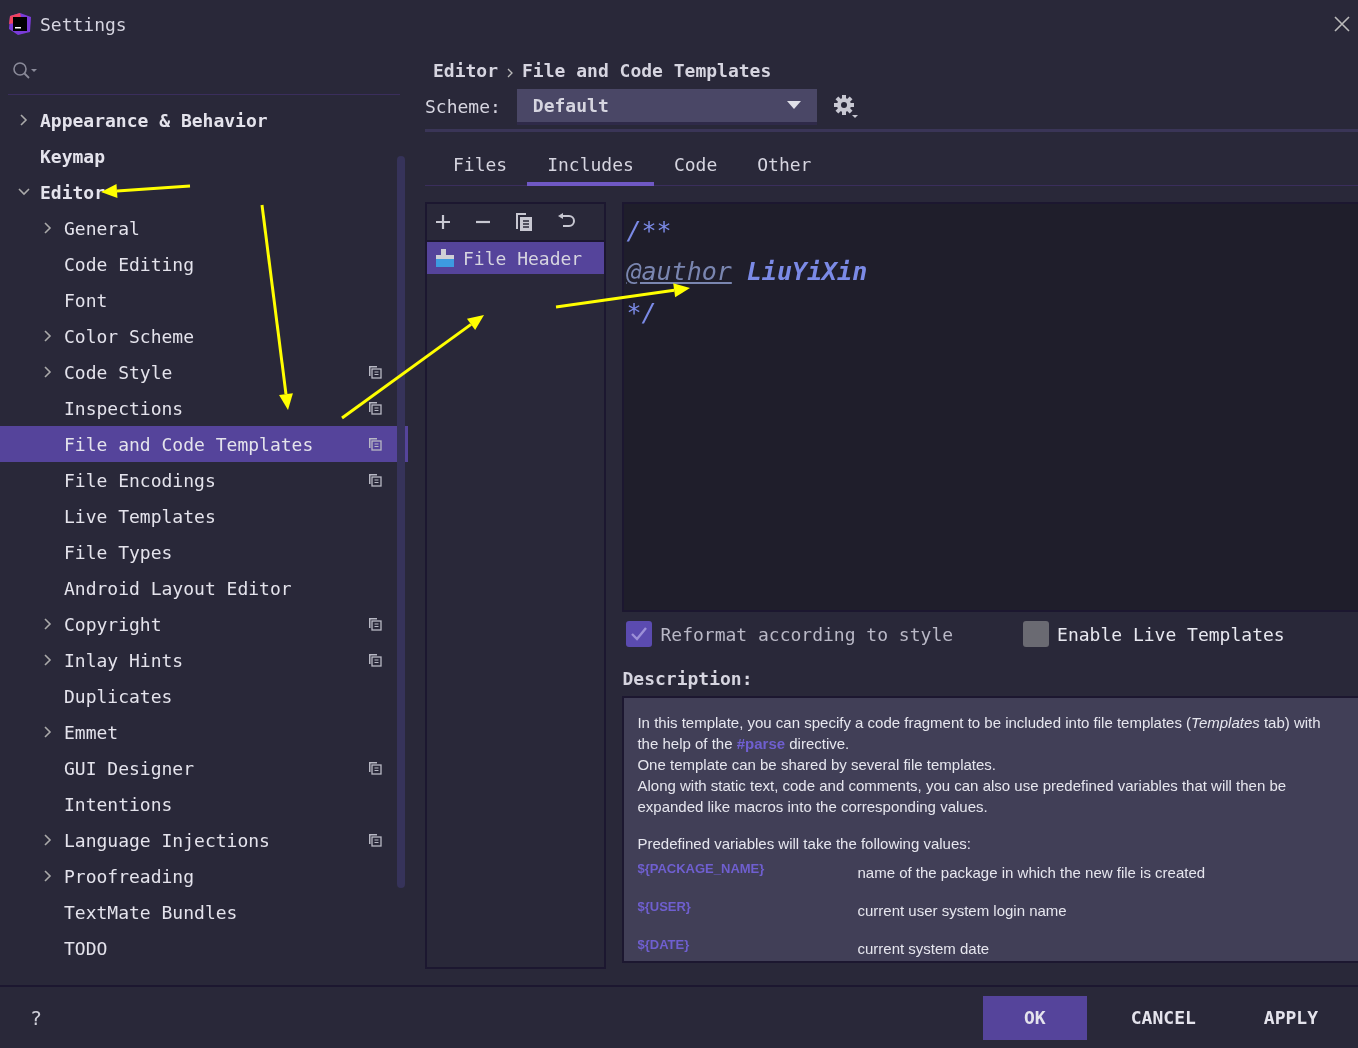  I want to click on scheme-dropdown: Default, so click(666, 106).